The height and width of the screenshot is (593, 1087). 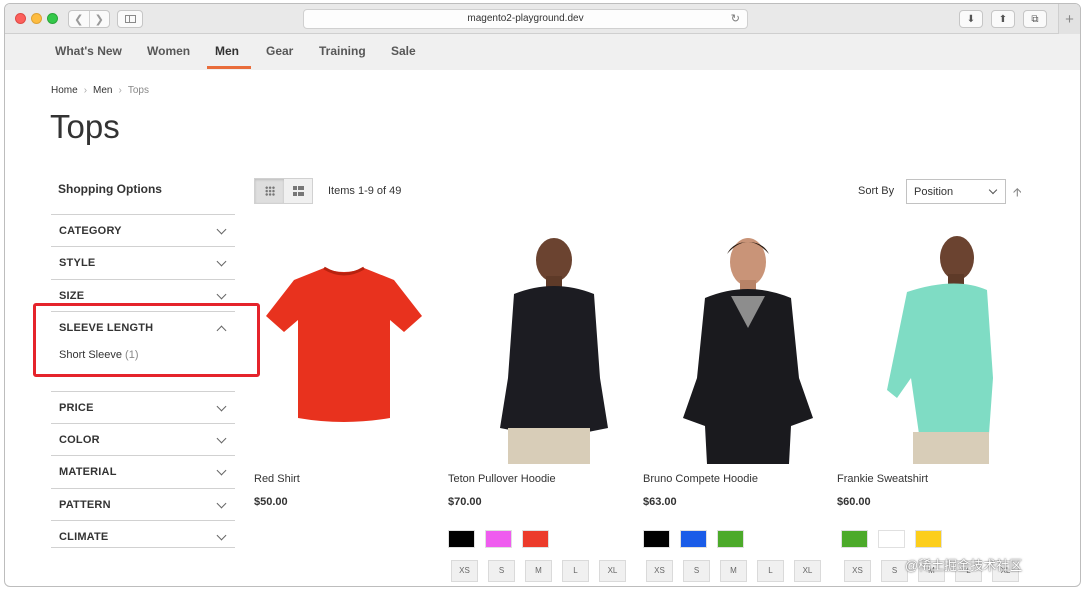 I want to click on color-swatch-pink, so click(x=498, y=539).